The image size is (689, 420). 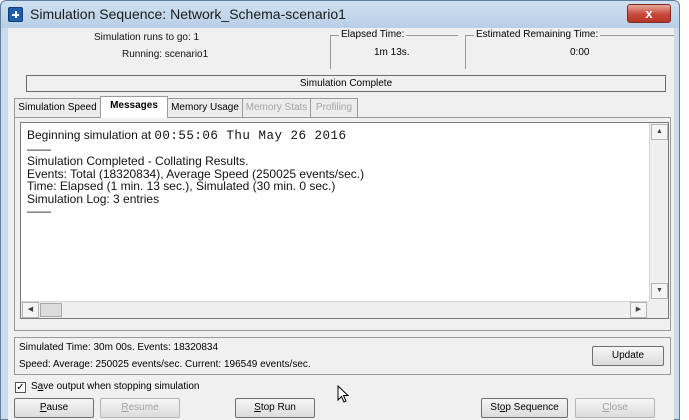 What do you see at coordinates (51, 310) in the screenshot?
I see `horizontal-scroll-thumb` at bounding box center [51, 310].